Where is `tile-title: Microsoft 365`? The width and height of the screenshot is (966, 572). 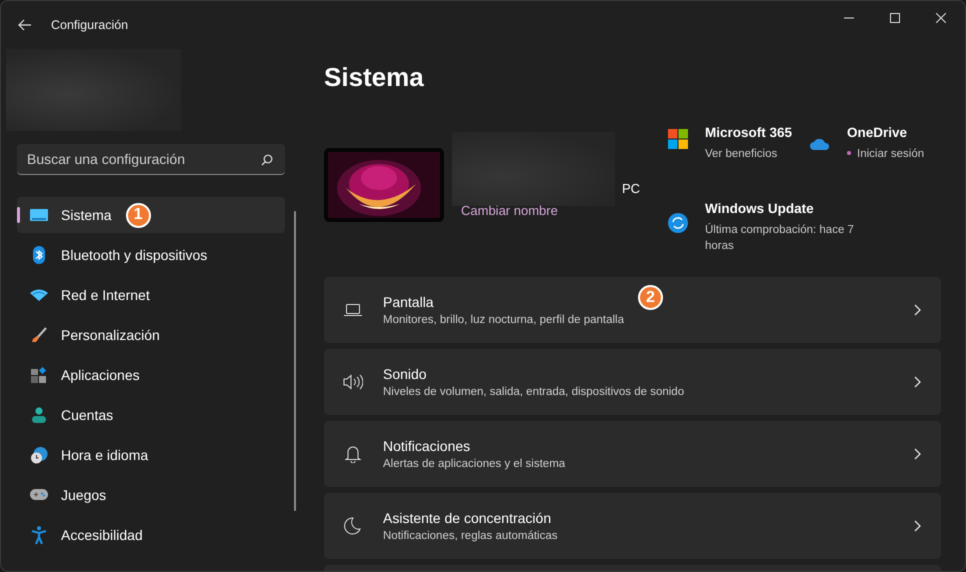
tile-title: Microsoft 365 is located at coordinates (748, 132).